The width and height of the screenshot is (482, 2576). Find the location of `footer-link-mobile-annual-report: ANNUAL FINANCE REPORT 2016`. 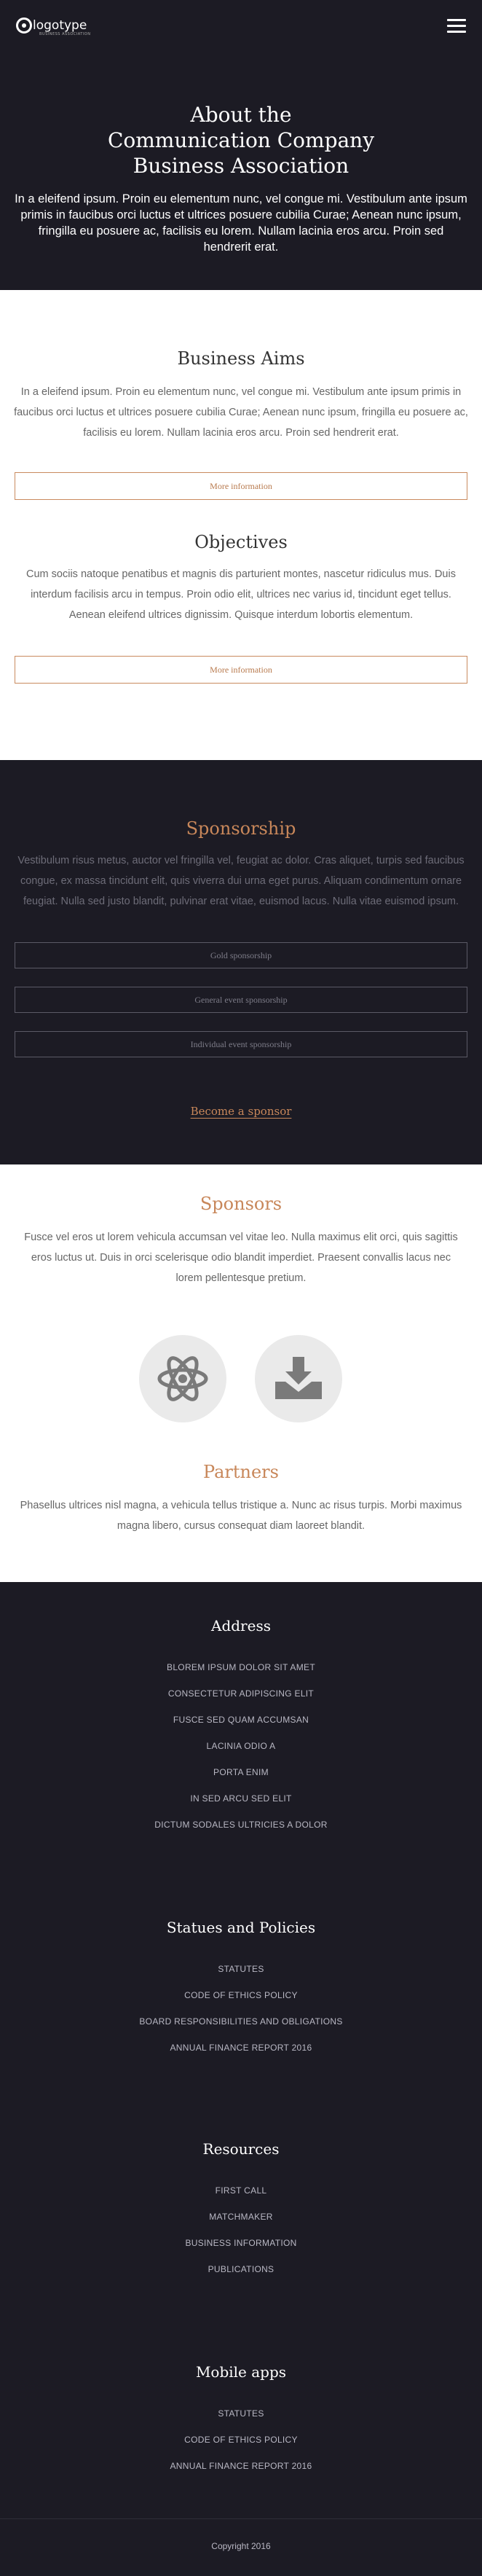

footer-link-mobile-annual-report: ANNUAL FINANCE REPORT 2016 is located at coordinates (241, 2466).